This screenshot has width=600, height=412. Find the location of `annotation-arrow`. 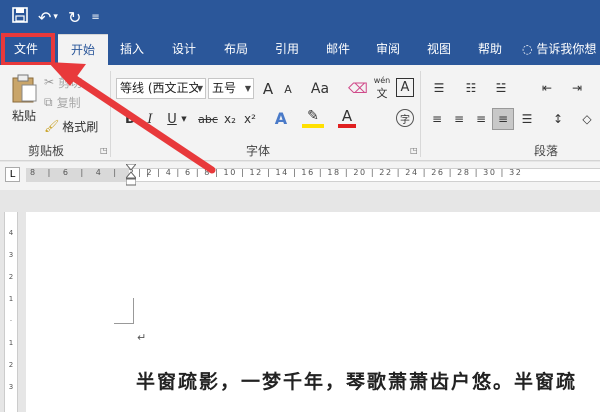

annotation-arrow is located at coordinates (132, 118).